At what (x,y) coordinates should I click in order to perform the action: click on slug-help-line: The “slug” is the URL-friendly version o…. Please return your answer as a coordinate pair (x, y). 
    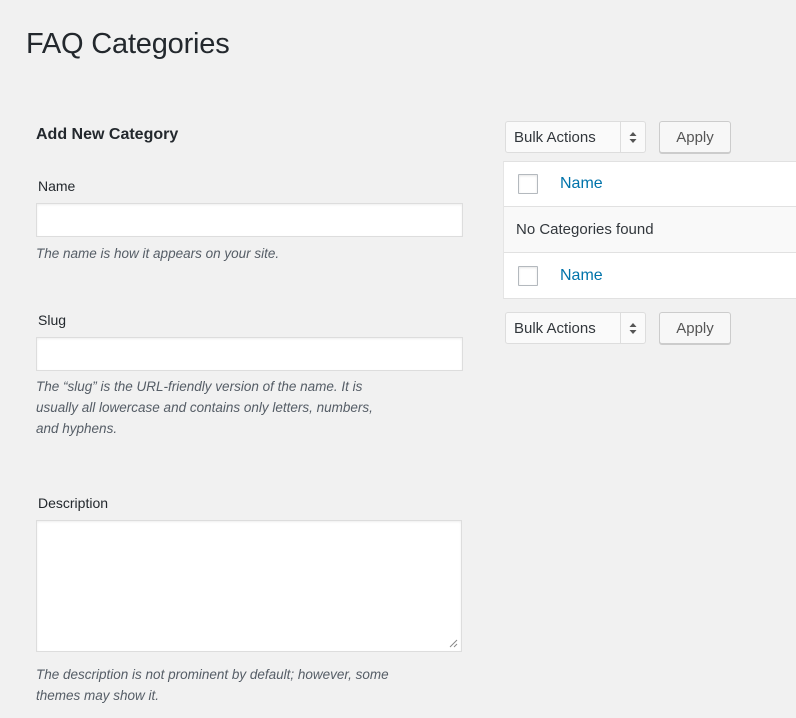
    Looking at the image, I should click on (199, 386).